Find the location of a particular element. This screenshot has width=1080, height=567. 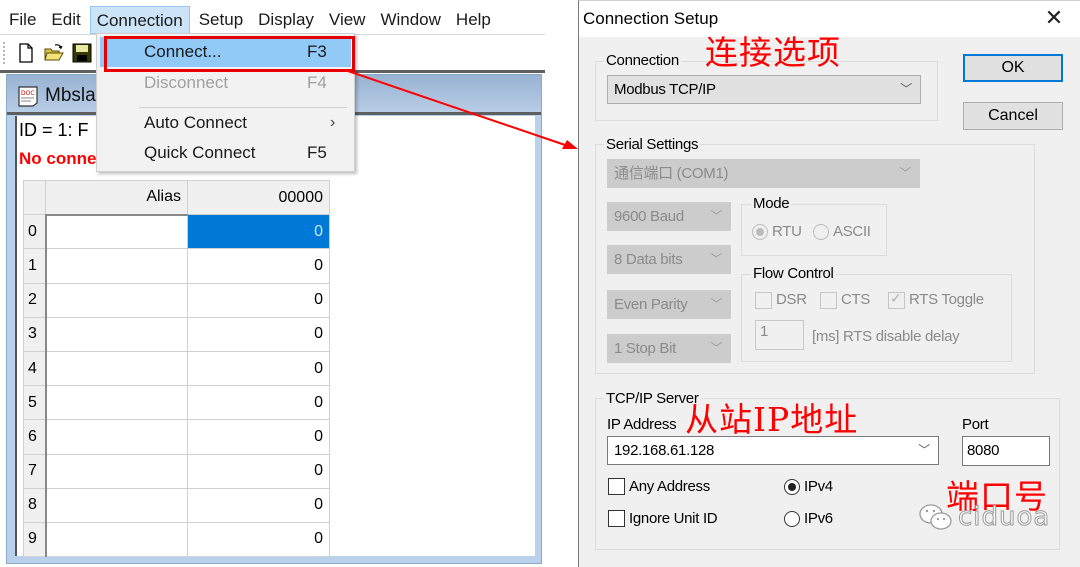

rts-delay-input: 1 is located at coordinates (779, 335).